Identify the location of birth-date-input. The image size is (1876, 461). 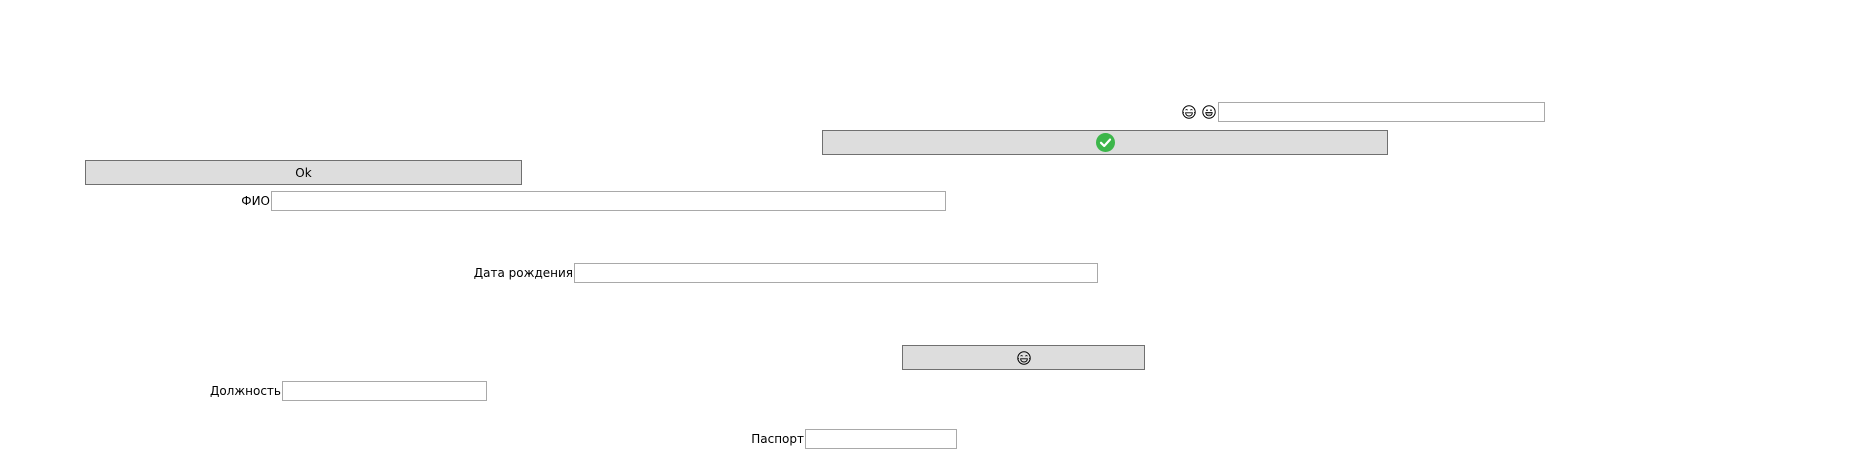
(836, 273).